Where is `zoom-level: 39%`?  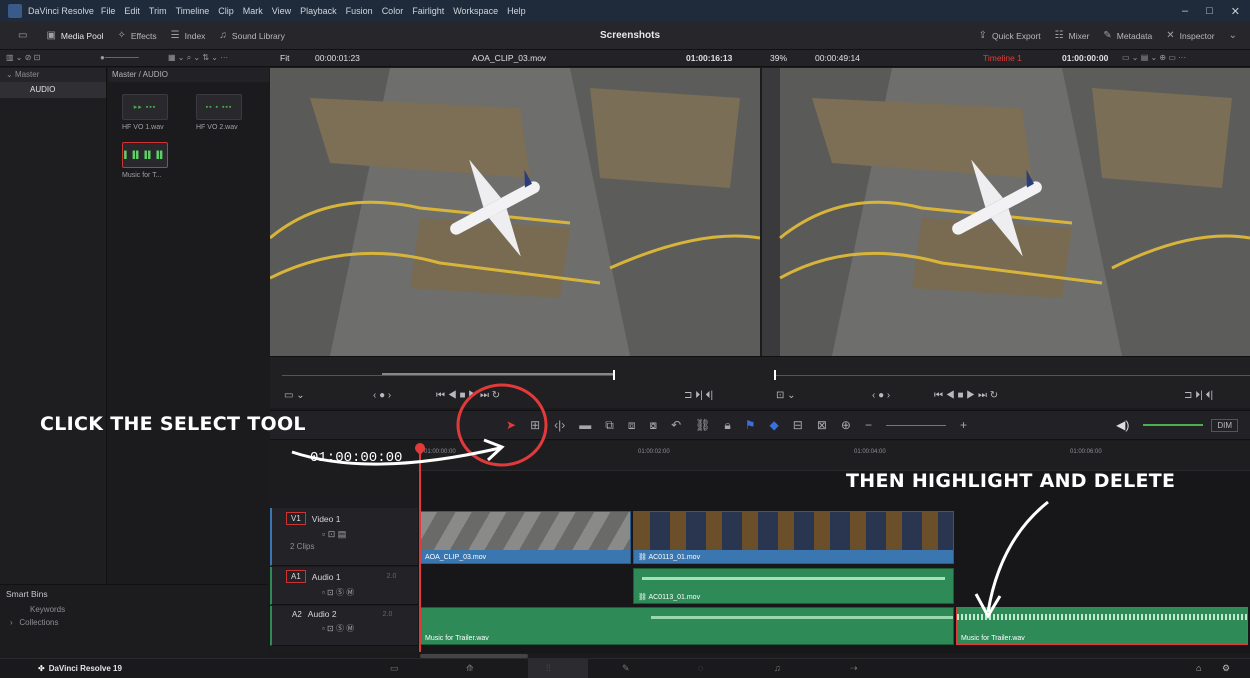 zoom-level: 39% is located at coordinates (778, 58).